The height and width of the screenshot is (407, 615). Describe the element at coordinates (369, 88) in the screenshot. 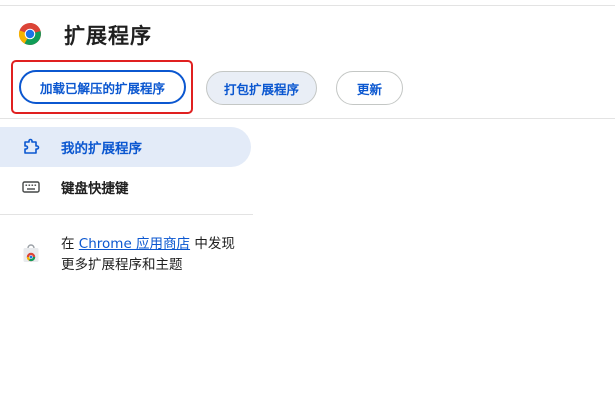

I see `update-button: 更新` at that location.